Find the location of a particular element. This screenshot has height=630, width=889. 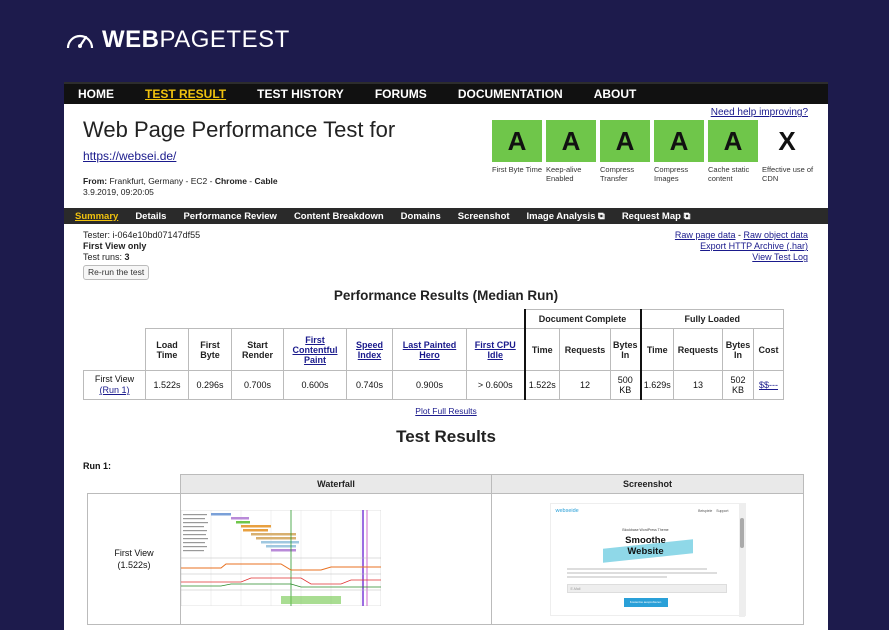

from-connection: Cable is located at coordinates (266, 181).